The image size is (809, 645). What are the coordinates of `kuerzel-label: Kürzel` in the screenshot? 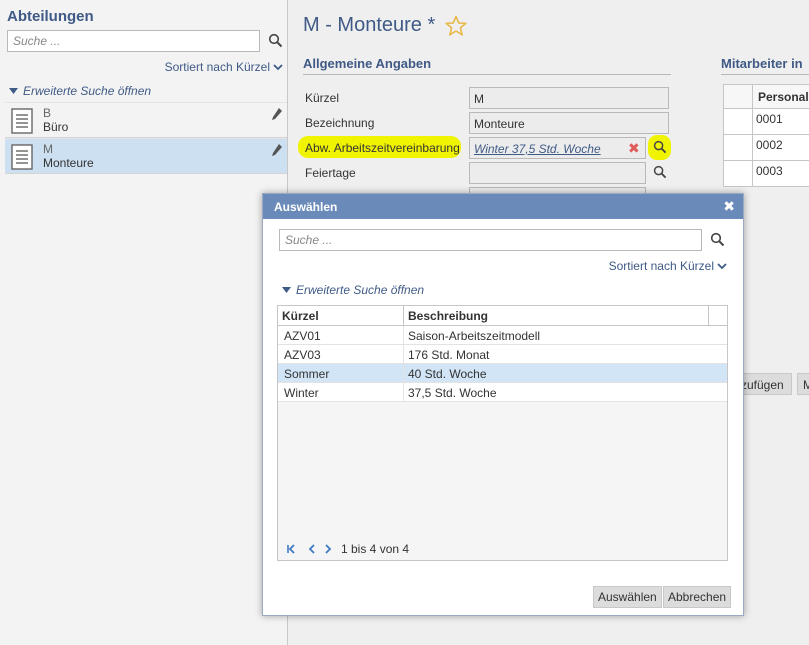 It's located at (322, 98).